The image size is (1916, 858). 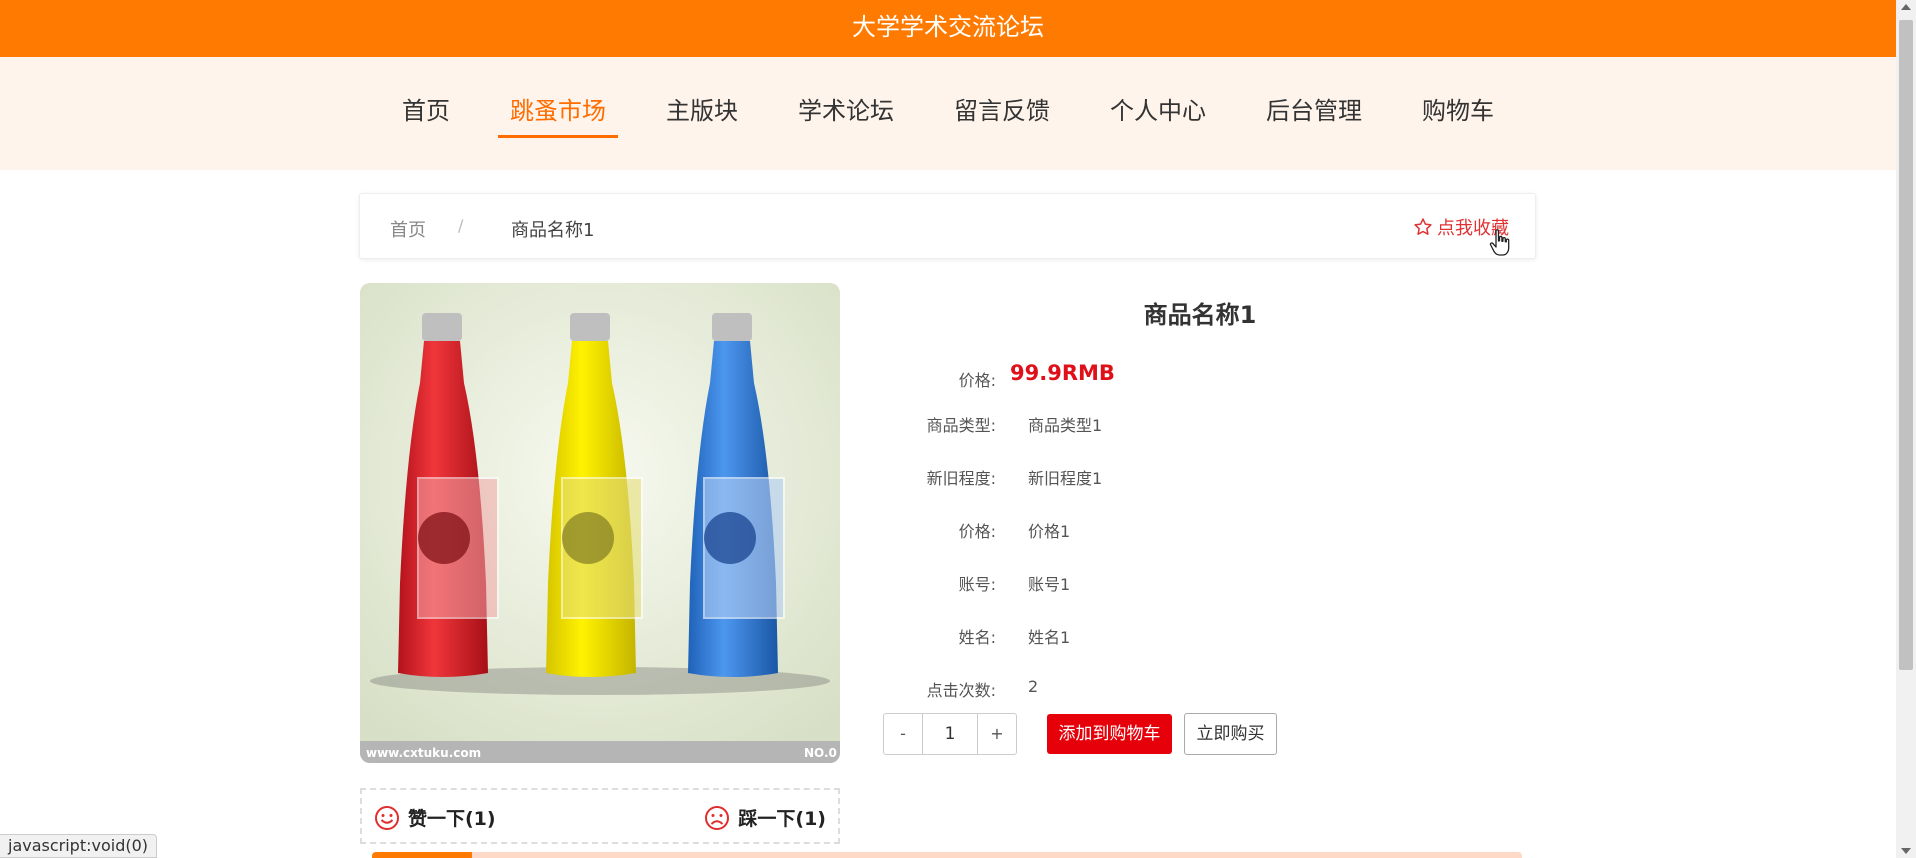 I want to click on frown-icon, so click(x=717, y=817).